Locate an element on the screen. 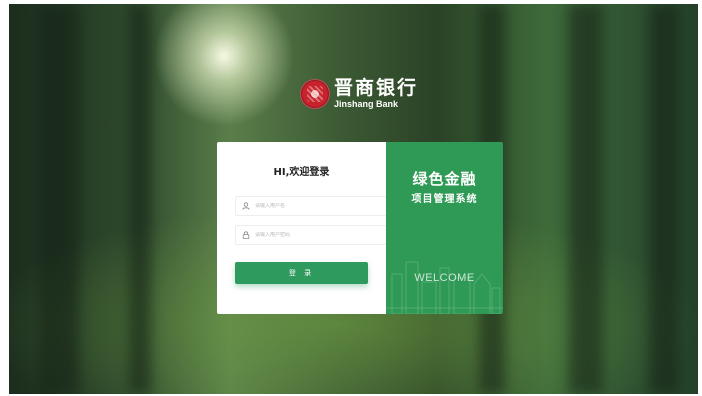 This screenshot has width=702, height=396. welcome-text: WELCOME is located at coordinates (444, 278).